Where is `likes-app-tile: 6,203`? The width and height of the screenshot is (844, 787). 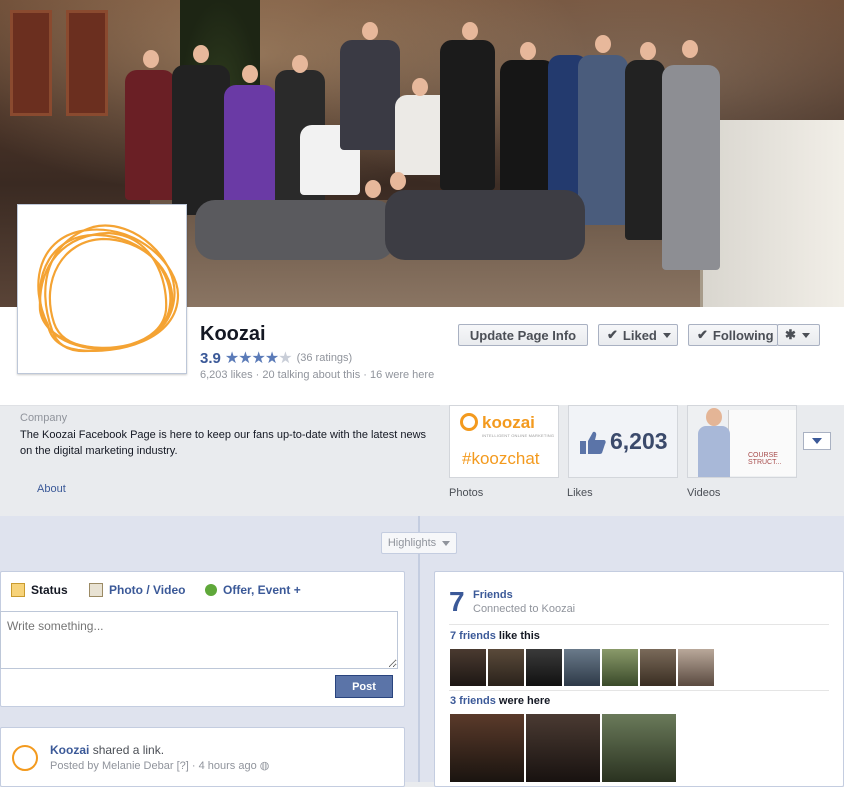 likes-app-tile: 6,203 is located at coordinates (623, 441).